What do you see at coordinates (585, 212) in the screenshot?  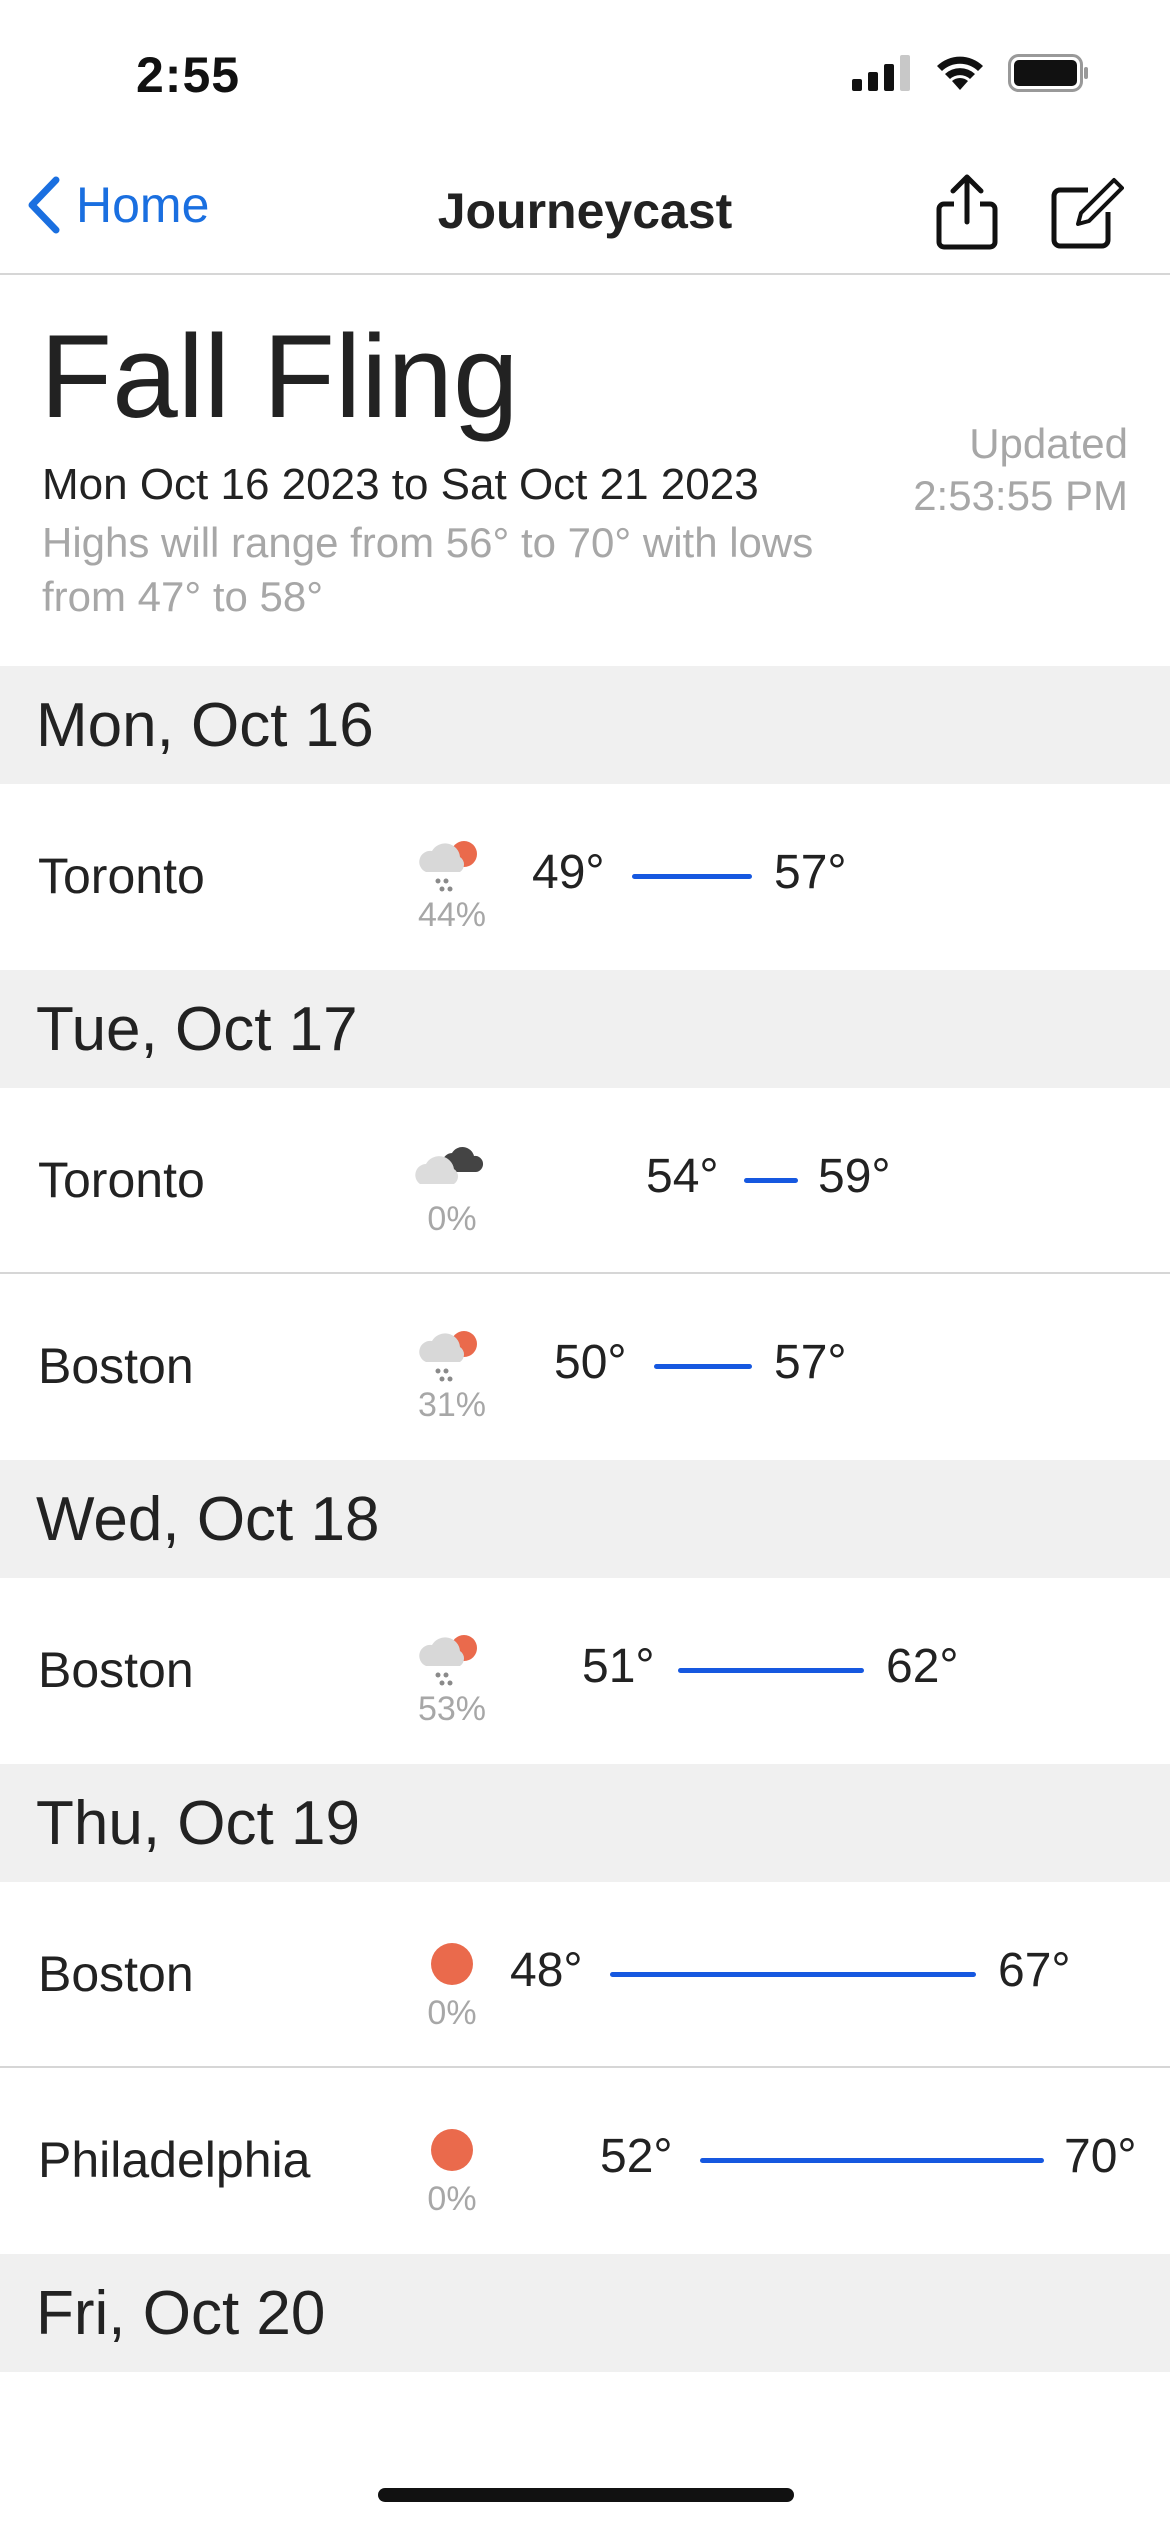 I see `navigation-bar: Home Journeycast` at bounding box center [585, 212].